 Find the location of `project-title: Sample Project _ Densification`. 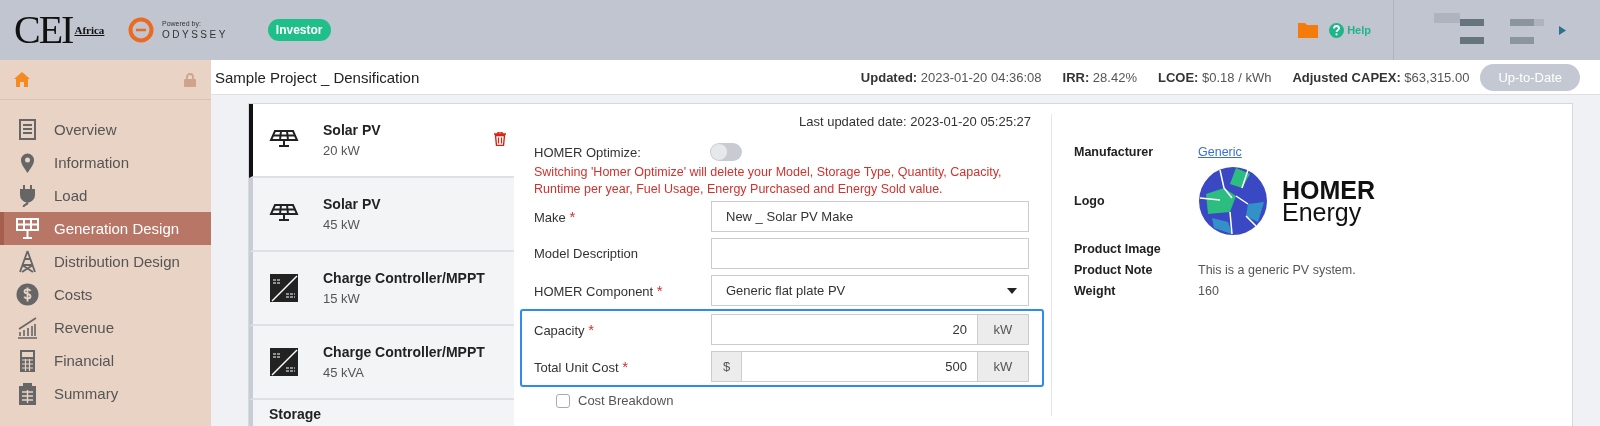

project-title: Sample Project _ Densification is located at coordinates (318, 77).